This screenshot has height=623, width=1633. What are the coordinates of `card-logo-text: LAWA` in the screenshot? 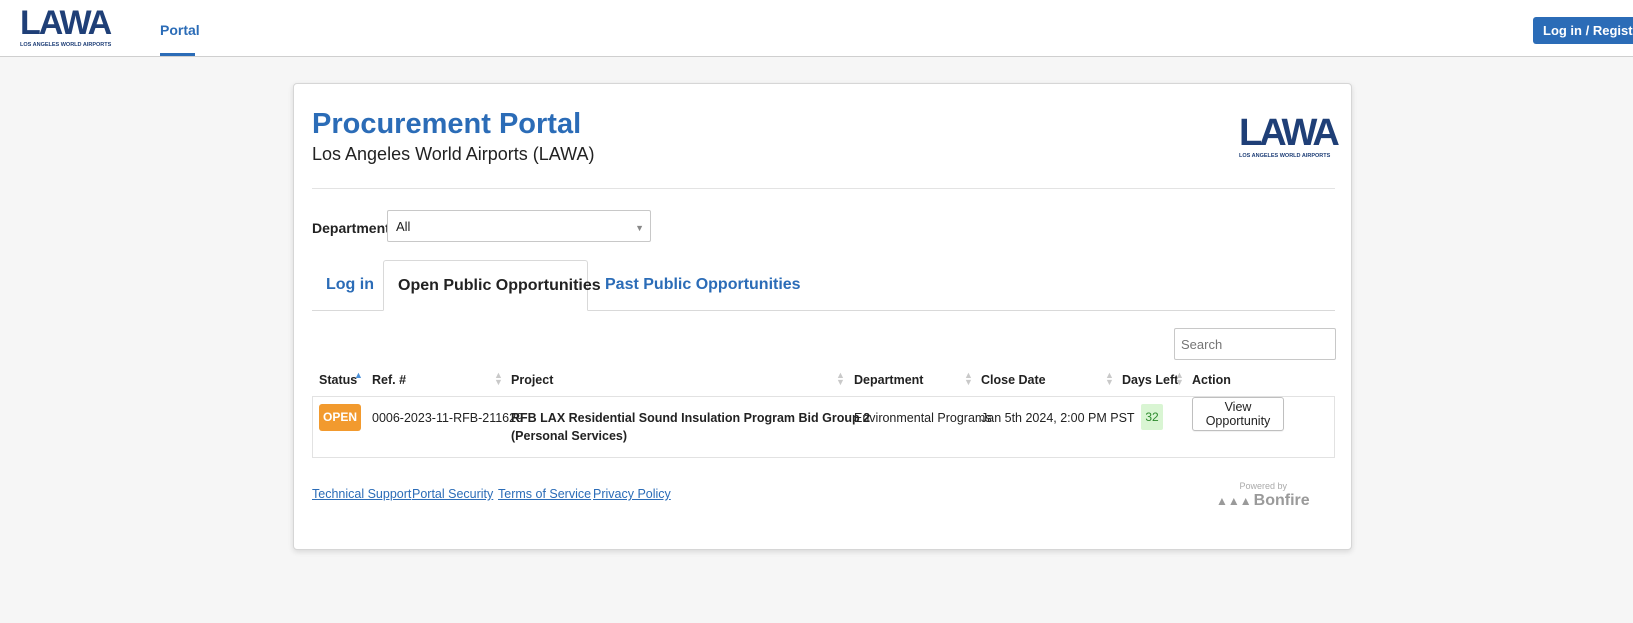 It's located at (1289, 133).